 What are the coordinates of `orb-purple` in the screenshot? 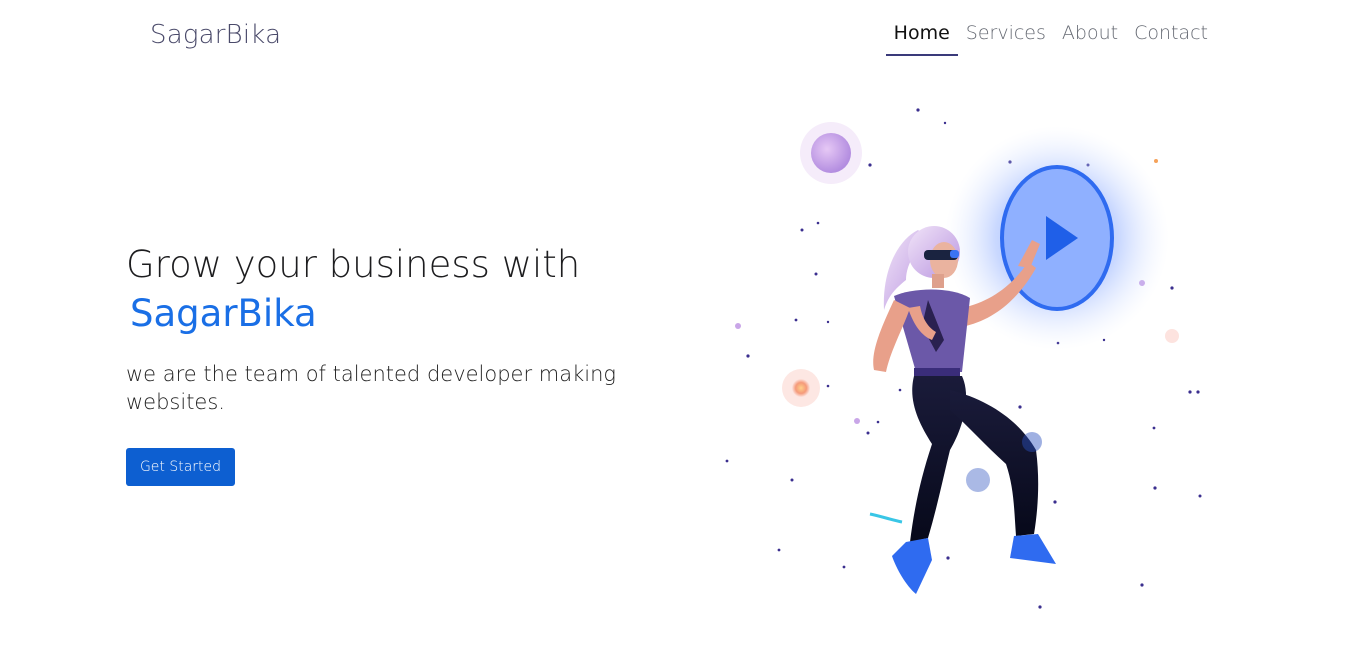 It's located at (831, 153).